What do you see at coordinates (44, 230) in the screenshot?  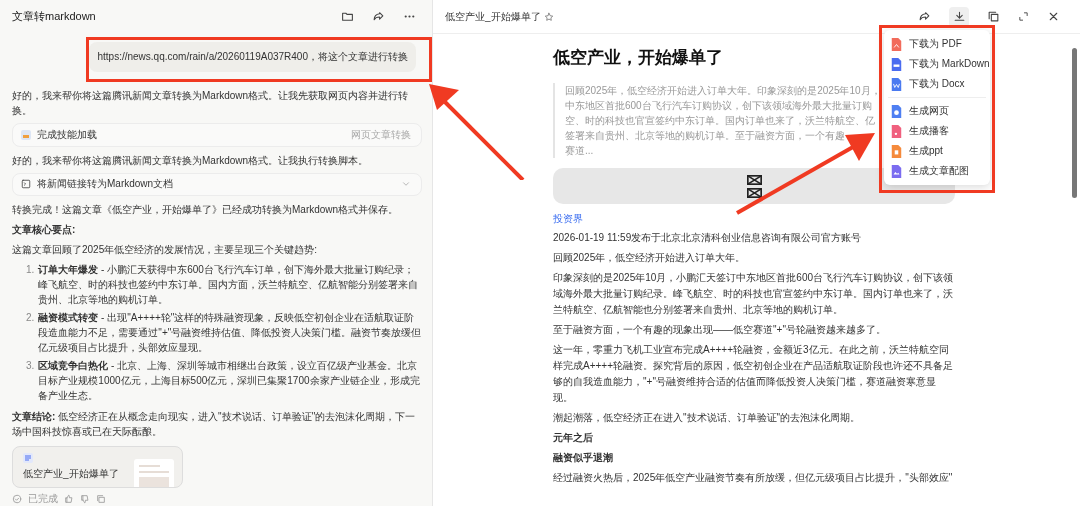 I see `section-heading: 文章核心要点:` at bounding box center [44, 230].